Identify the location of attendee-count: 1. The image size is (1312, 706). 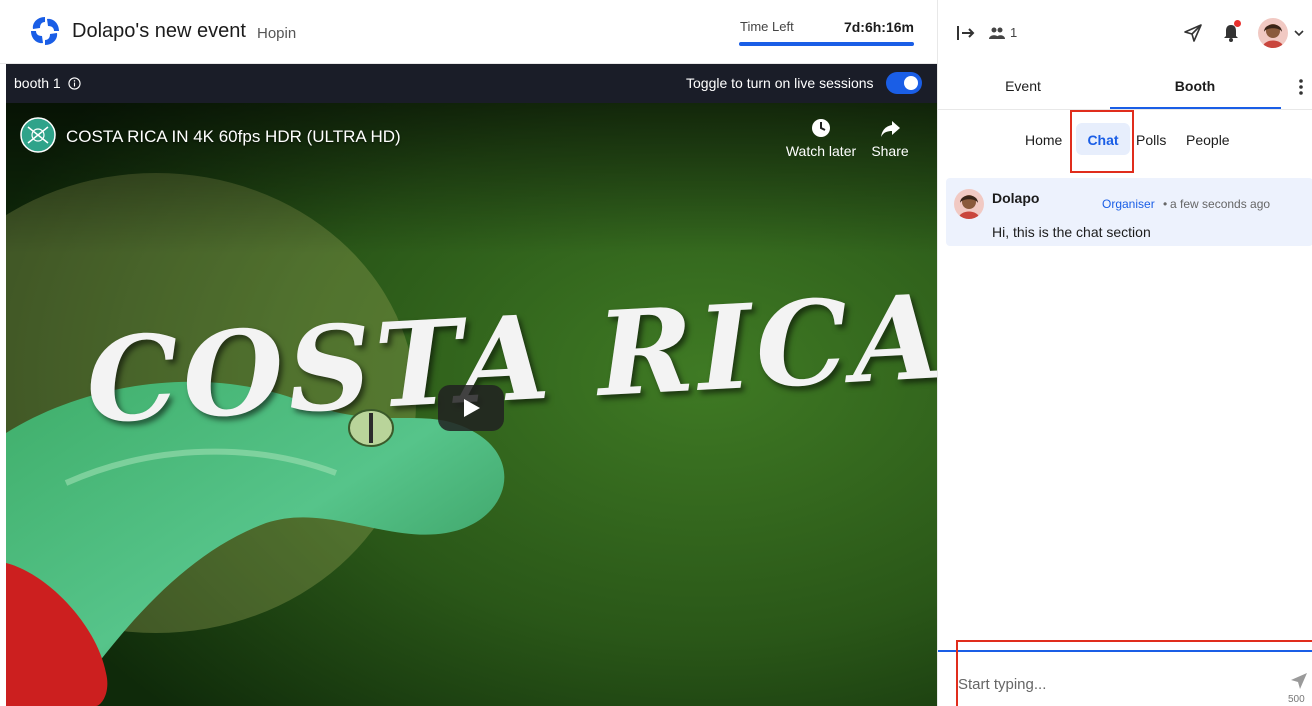
(1014, 32).